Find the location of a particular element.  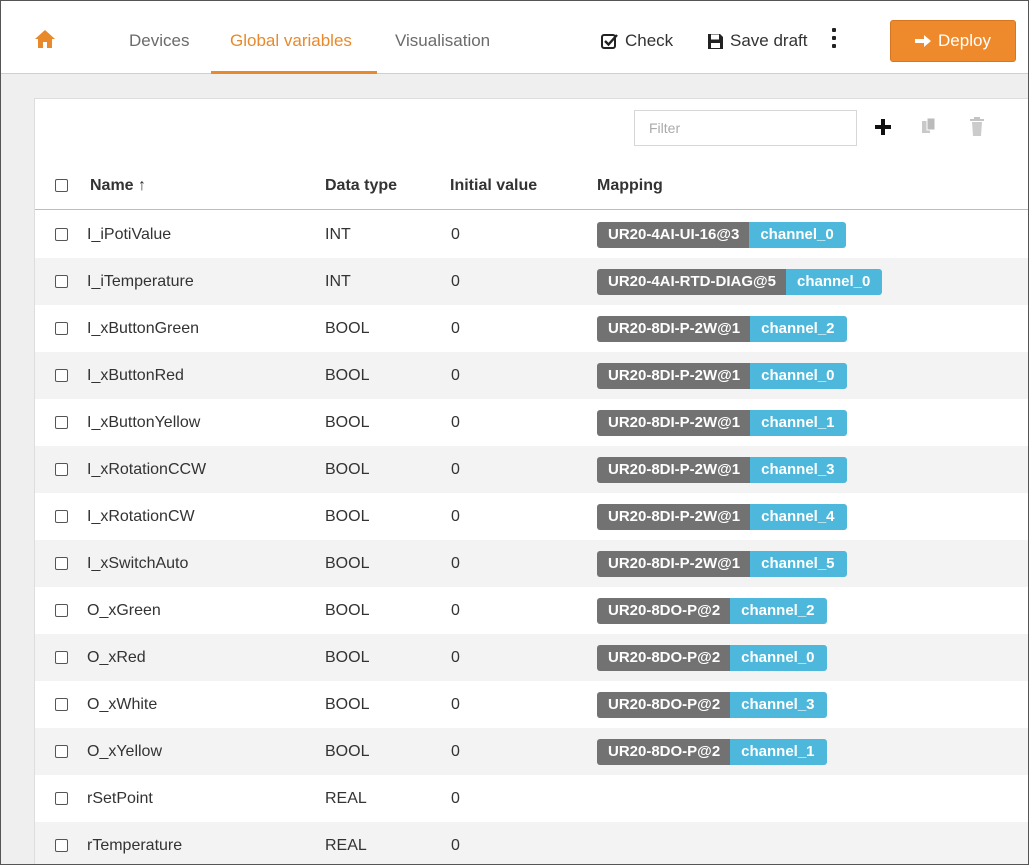

channel-tag: channel_5 is located at coordinates (798, 564).